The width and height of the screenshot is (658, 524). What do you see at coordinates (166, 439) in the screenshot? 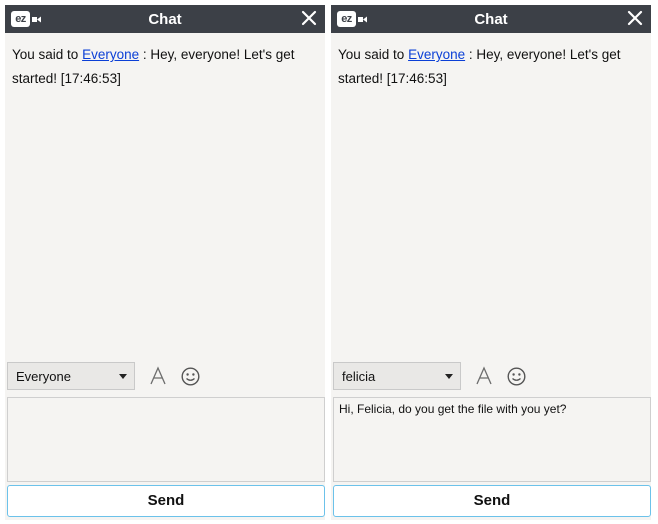
I see `message-input` at bounding box center [166, 439].